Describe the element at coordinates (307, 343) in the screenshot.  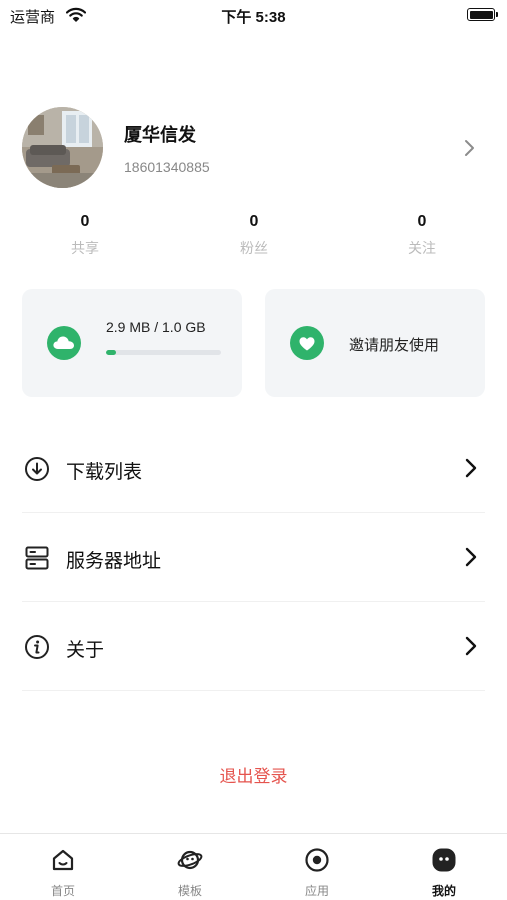
I see `heart-icon` at that location.